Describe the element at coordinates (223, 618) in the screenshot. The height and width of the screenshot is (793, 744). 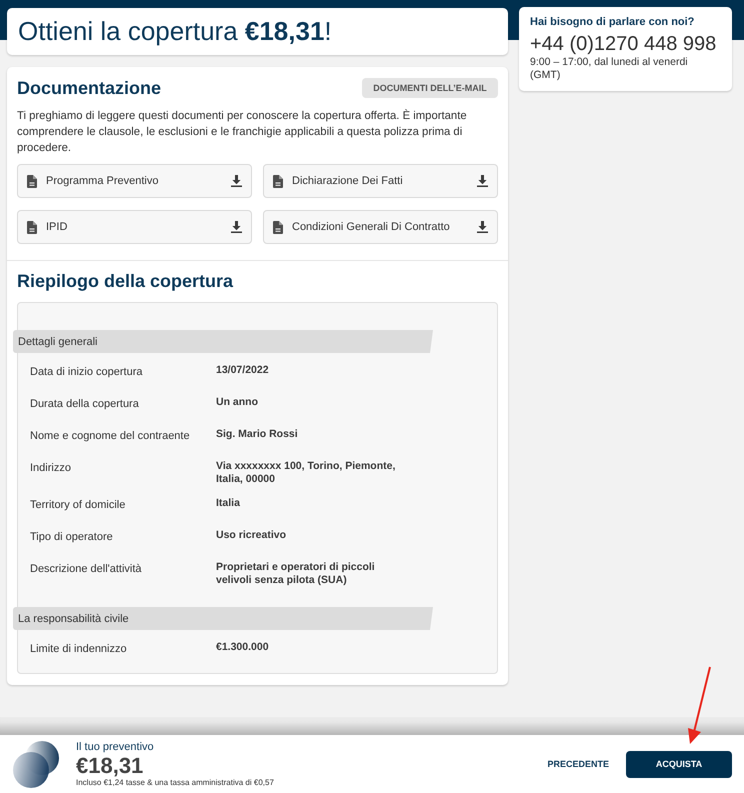
I see `section-header: La responsabilità civile` at that location.